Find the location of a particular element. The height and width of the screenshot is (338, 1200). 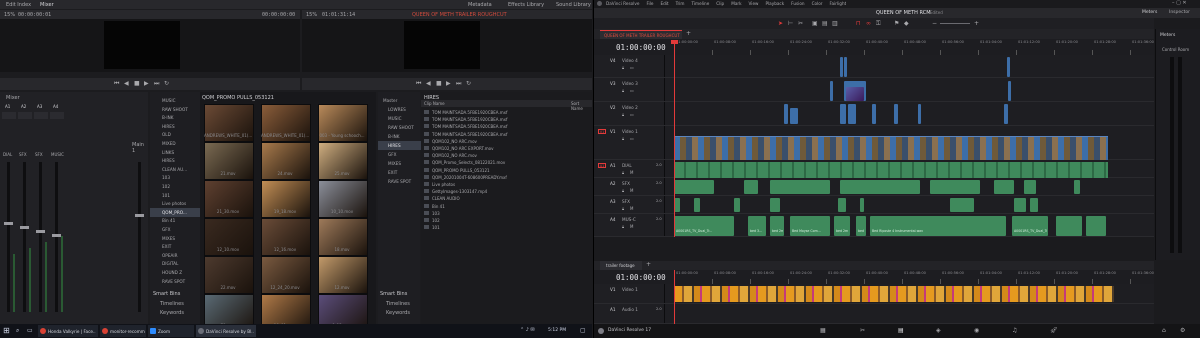

menu-item-file: File is located at coordinates (649, 3).